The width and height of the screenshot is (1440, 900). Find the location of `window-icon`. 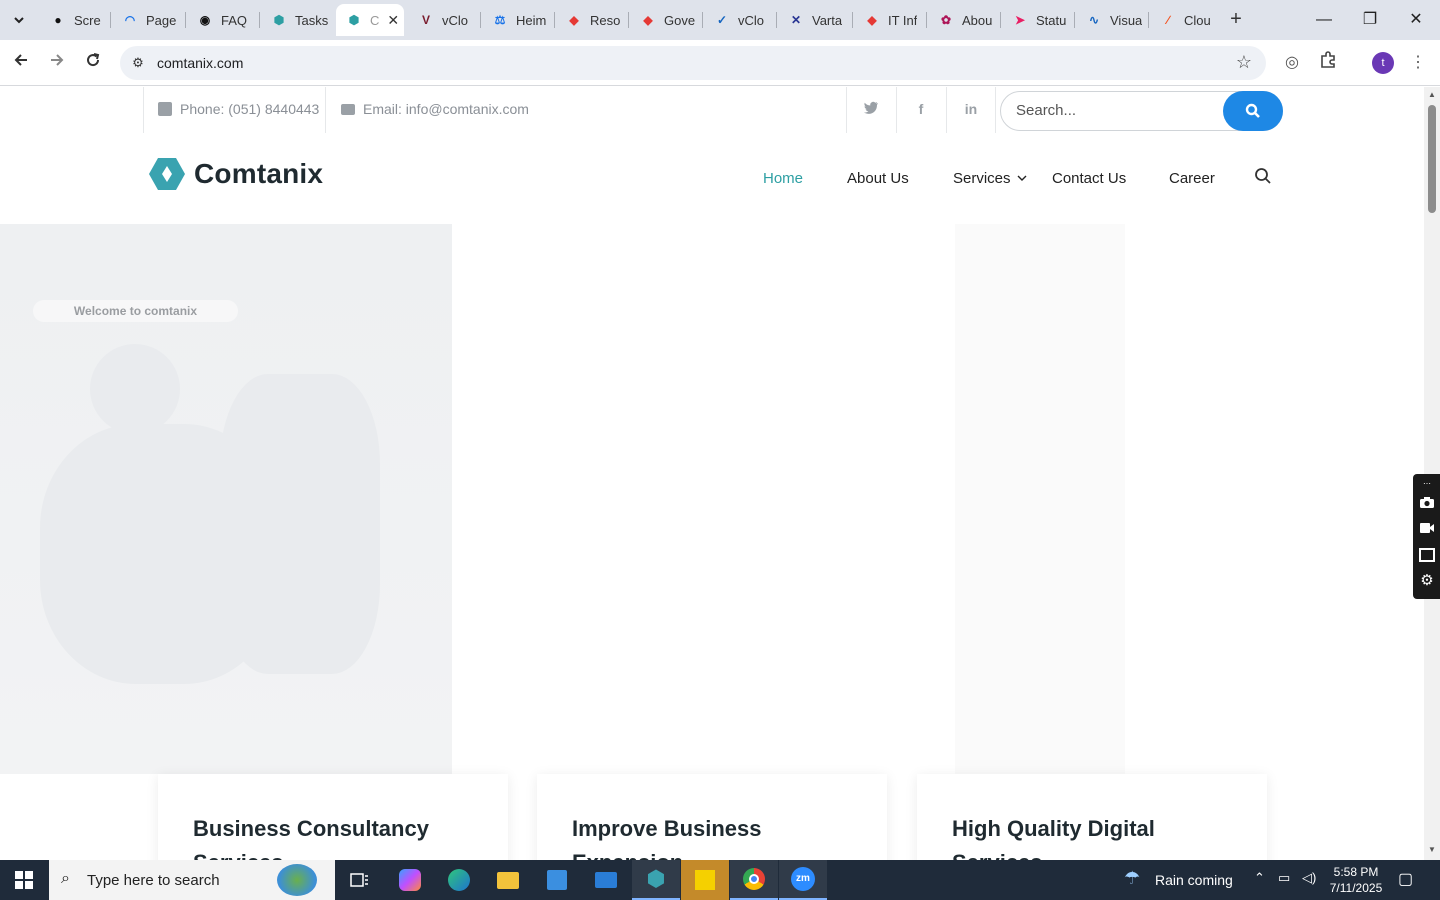

window-icon is located at coordinates (1427, 555).